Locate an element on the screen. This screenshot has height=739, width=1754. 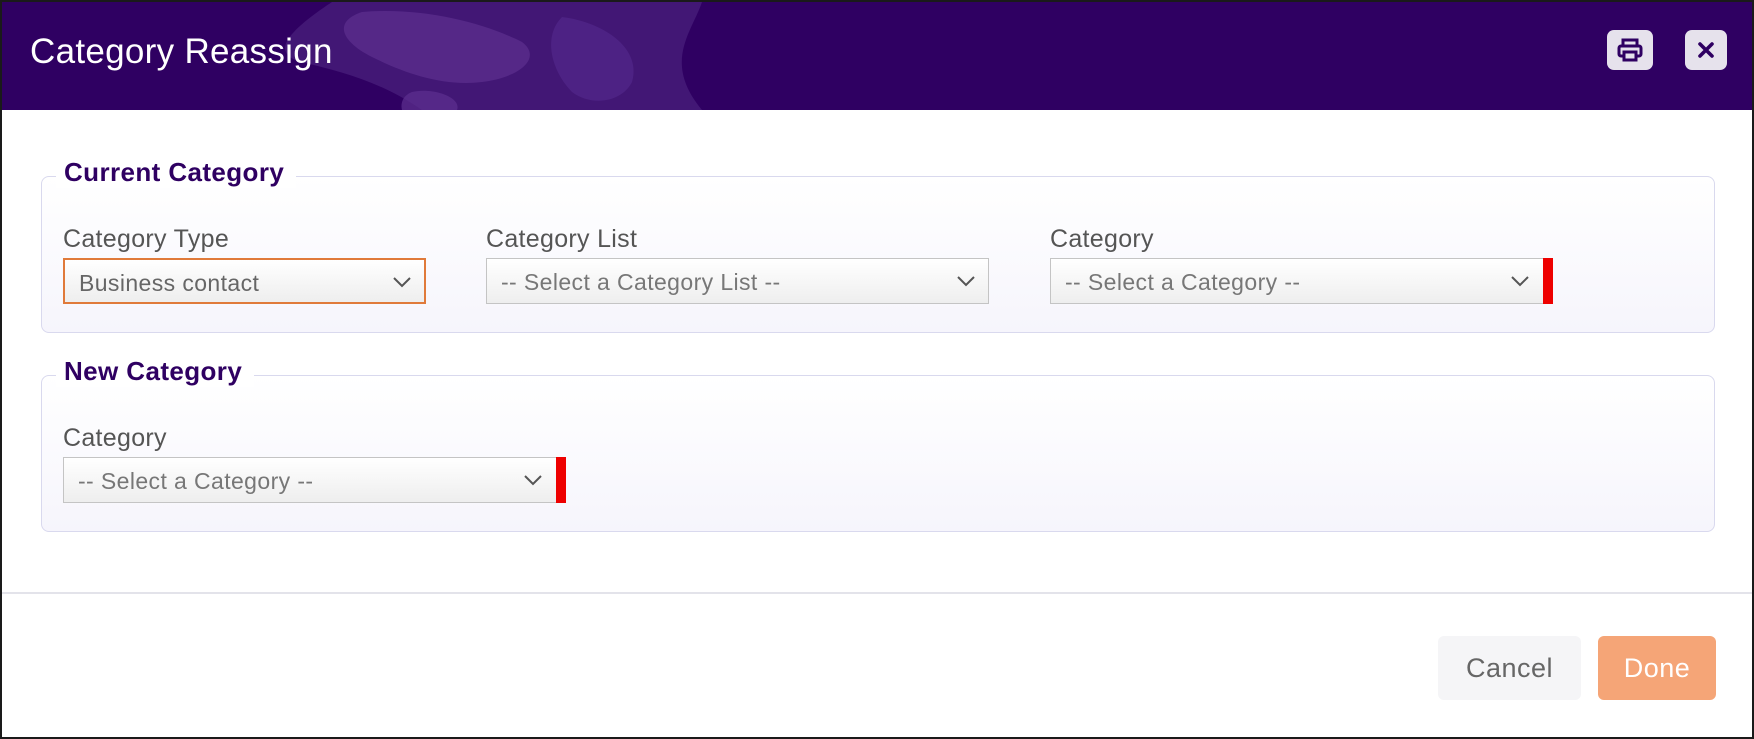
new-category-title: New Category is located at coordinates (155, 371).